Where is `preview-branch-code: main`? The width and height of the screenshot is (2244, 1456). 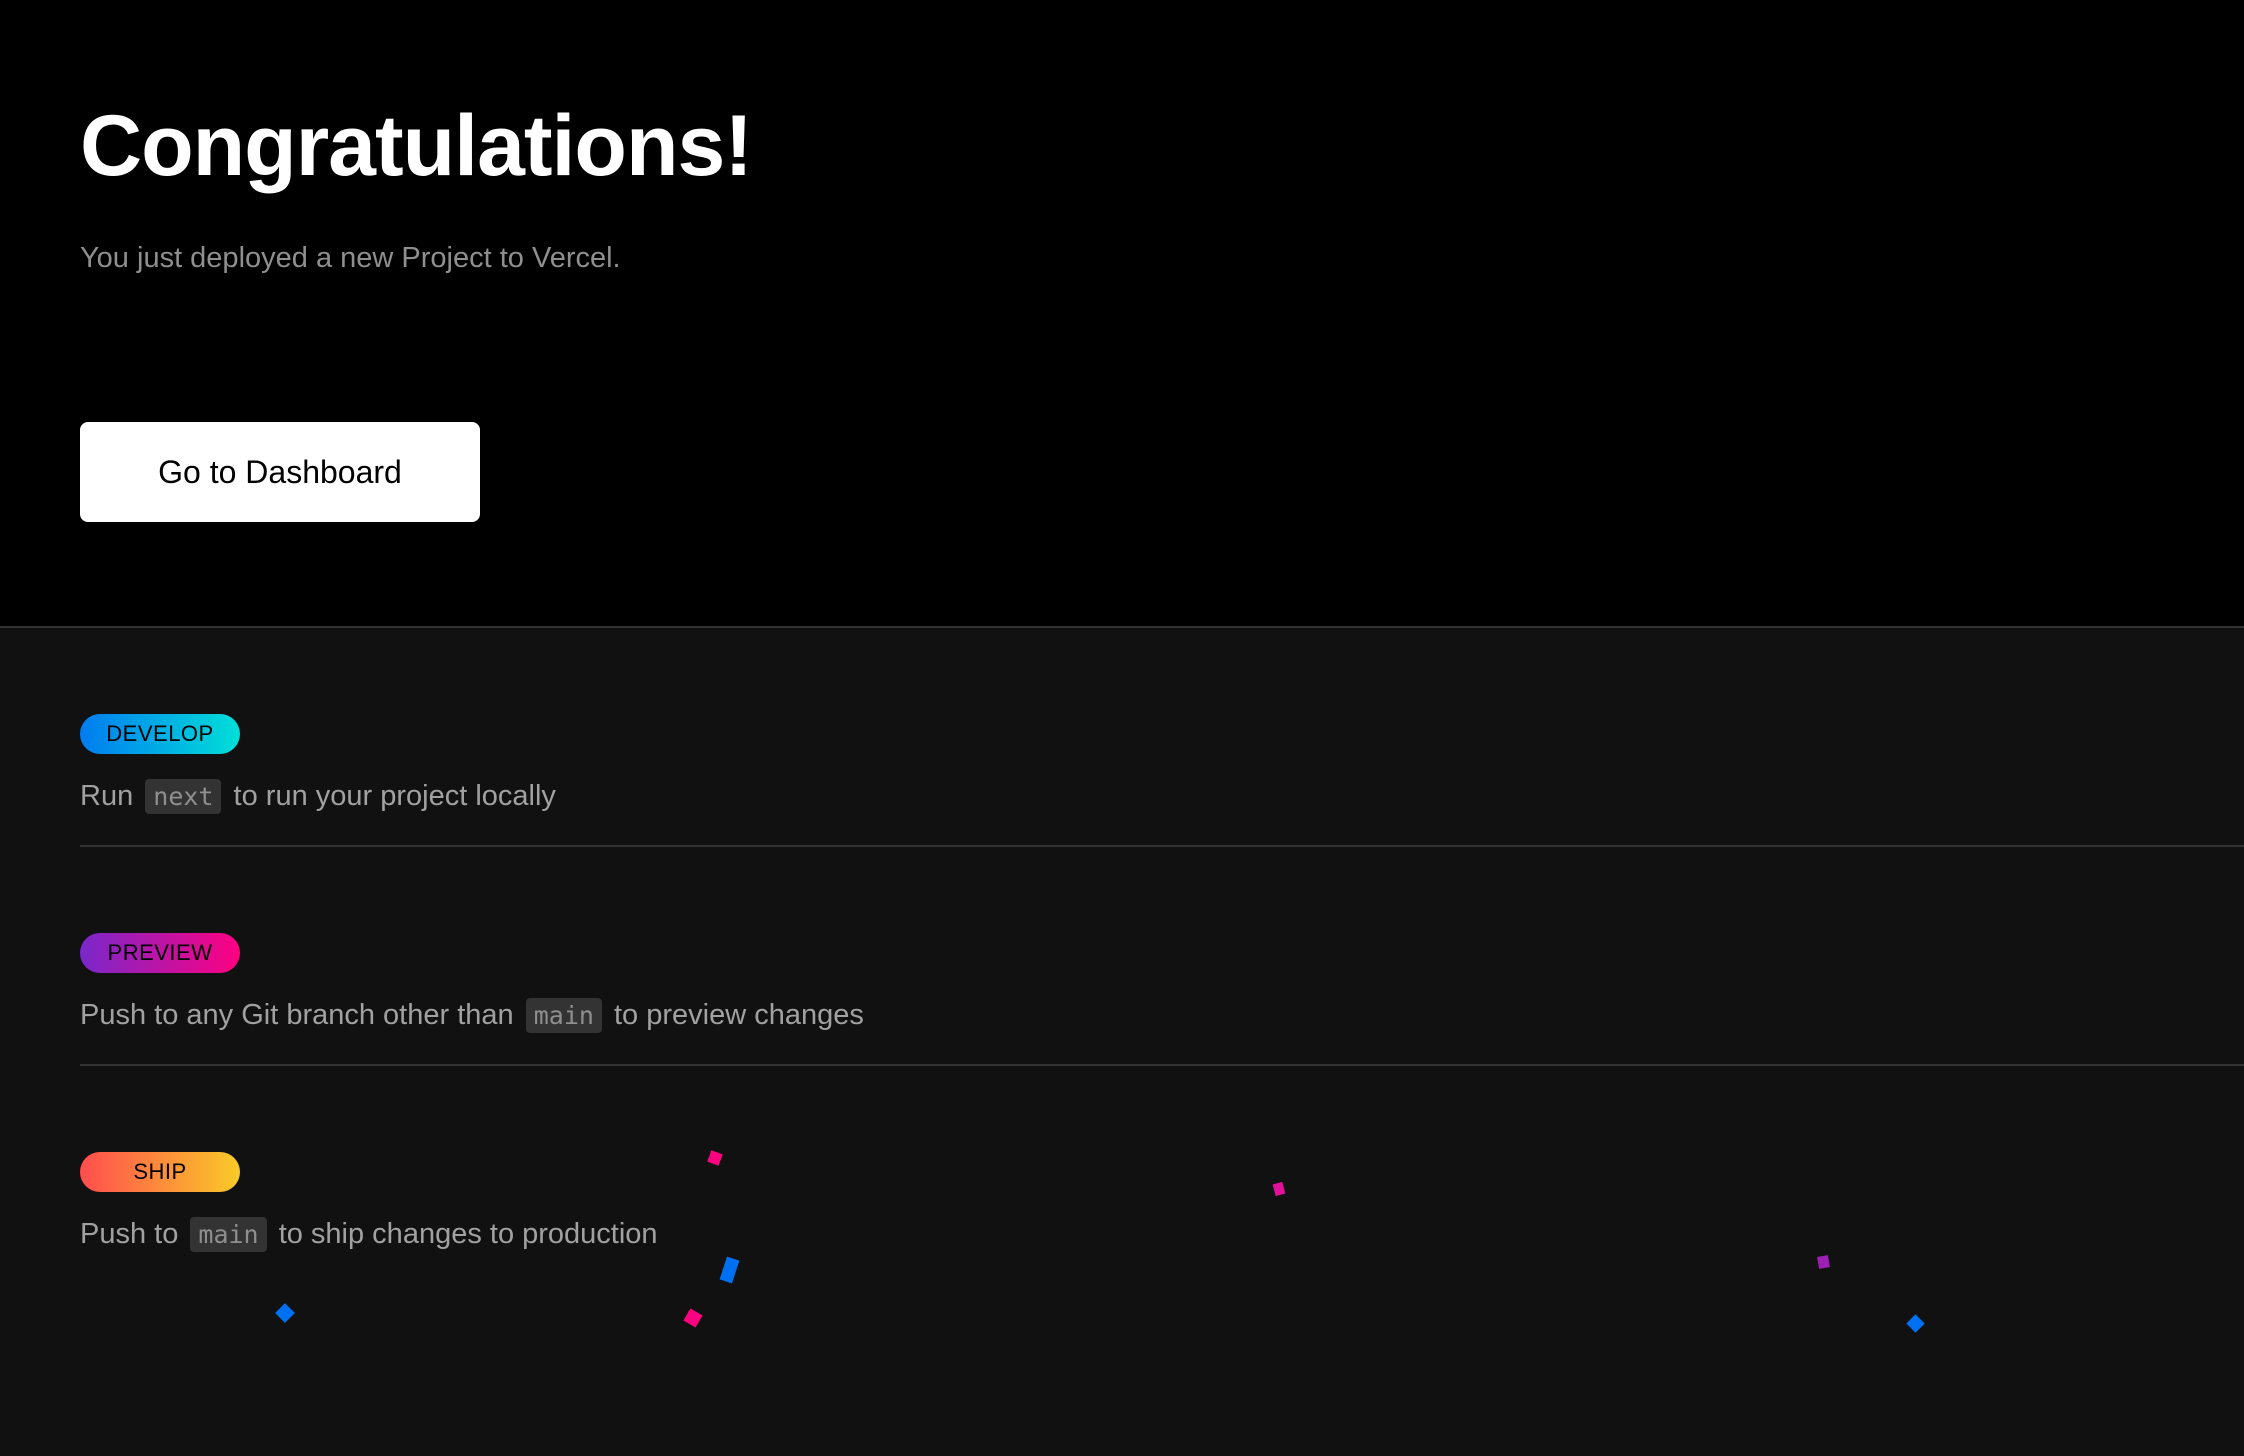
preview-branch-code: main is located at coordinates (563, 1015).